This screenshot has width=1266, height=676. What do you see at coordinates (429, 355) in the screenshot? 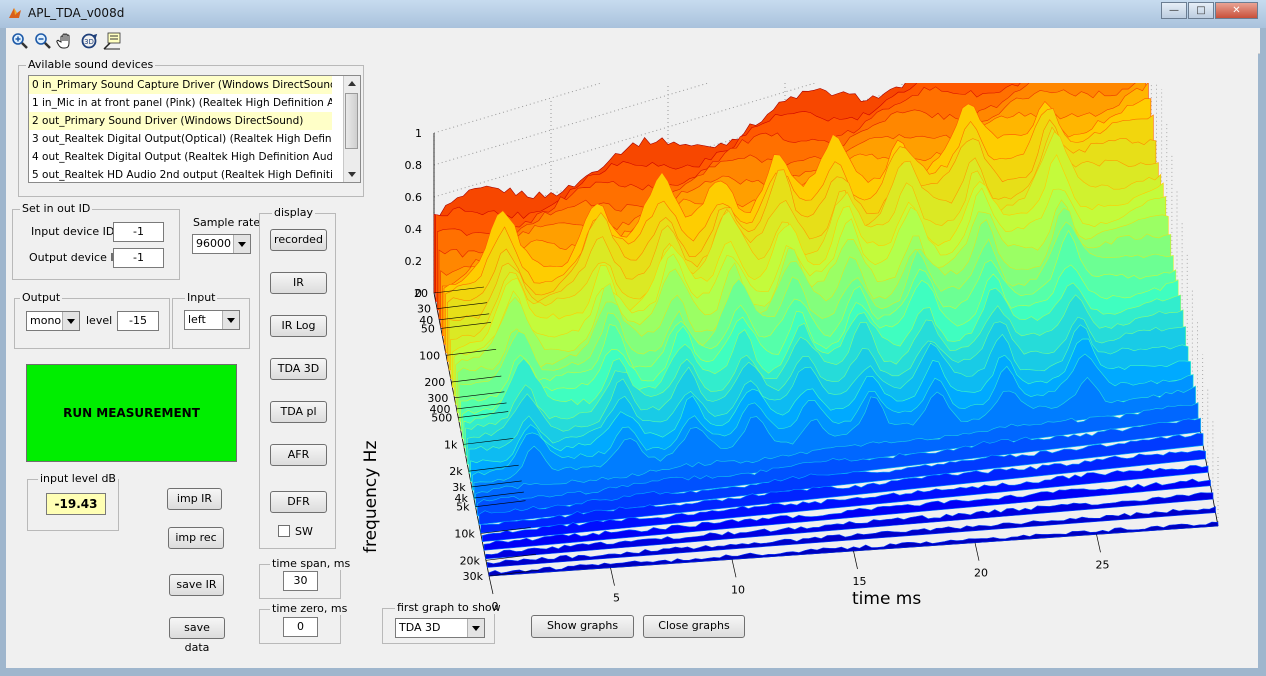
I see `freq-tick-label: 100` at bounding box center [429, 355].